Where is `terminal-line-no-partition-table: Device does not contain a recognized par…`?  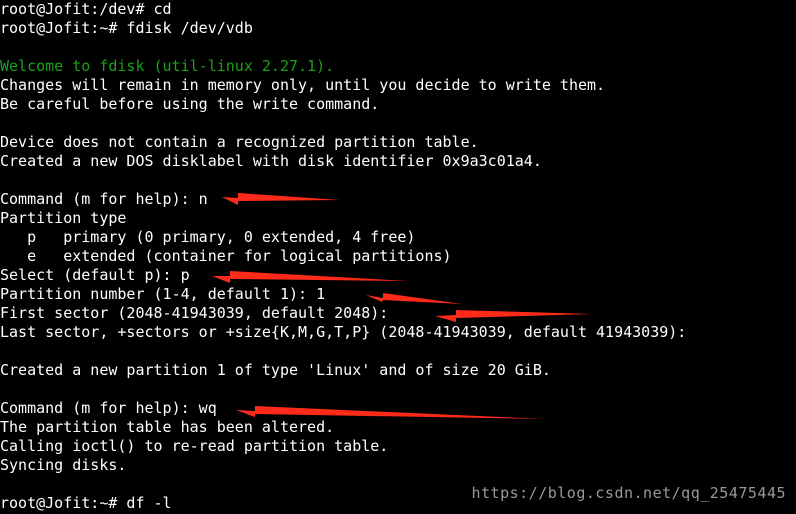 terminal-line-no-partition-table: Device does not contain a recognized par… is located at coordinates (239, 142).